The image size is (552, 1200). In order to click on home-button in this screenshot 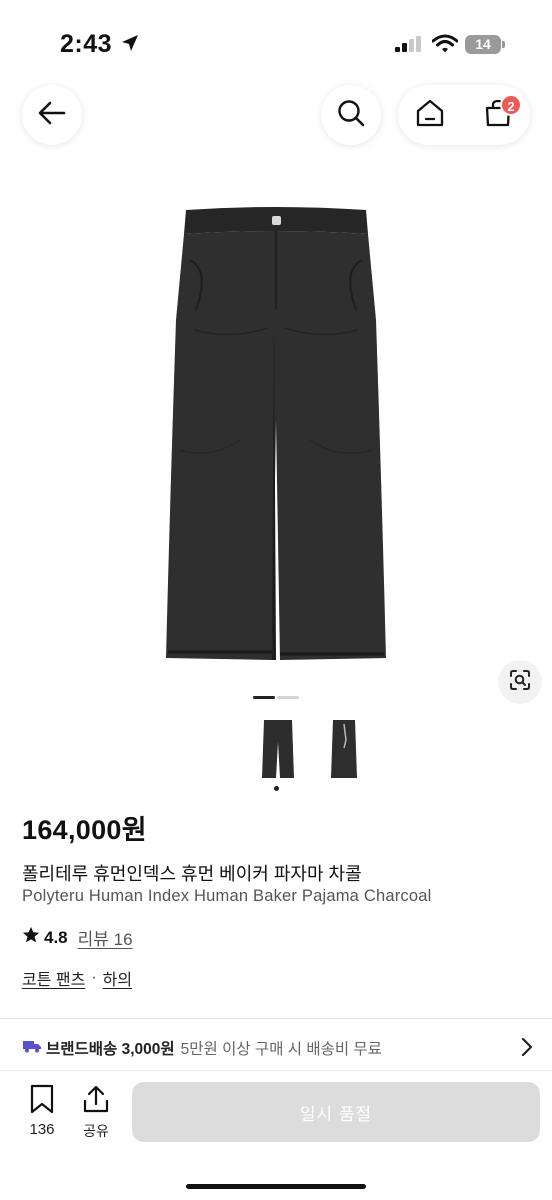, I will do `click(430, 115)`.